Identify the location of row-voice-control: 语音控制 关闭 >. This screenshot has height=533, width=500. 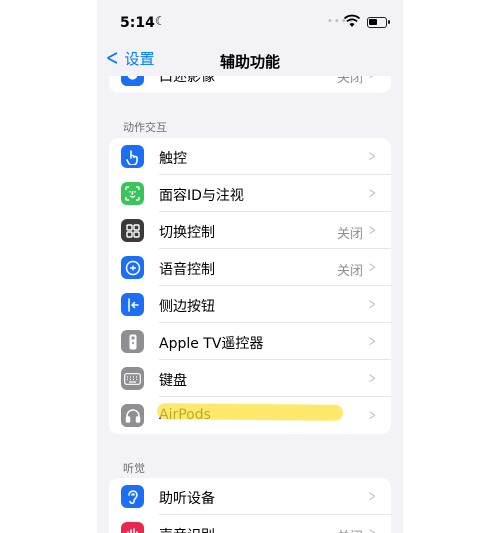
(250, 267).